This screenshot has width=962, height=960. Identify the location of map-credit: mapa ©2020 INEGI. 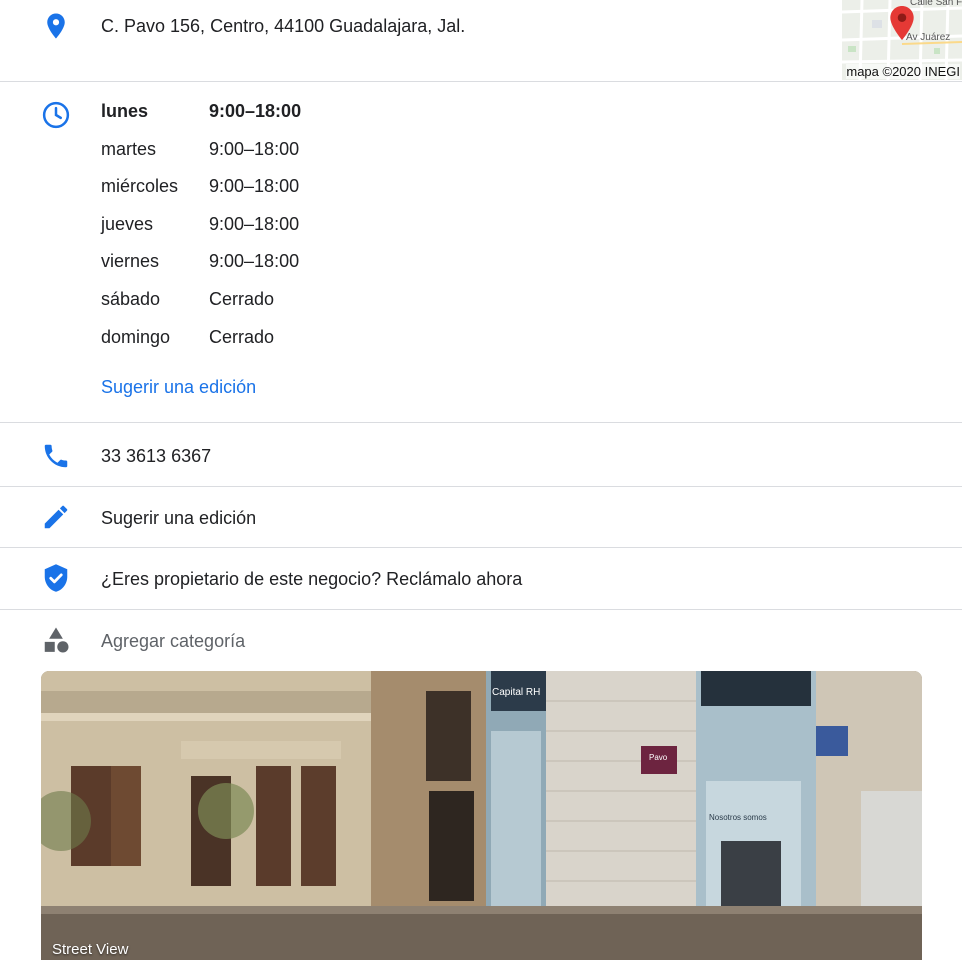
(903, 71).